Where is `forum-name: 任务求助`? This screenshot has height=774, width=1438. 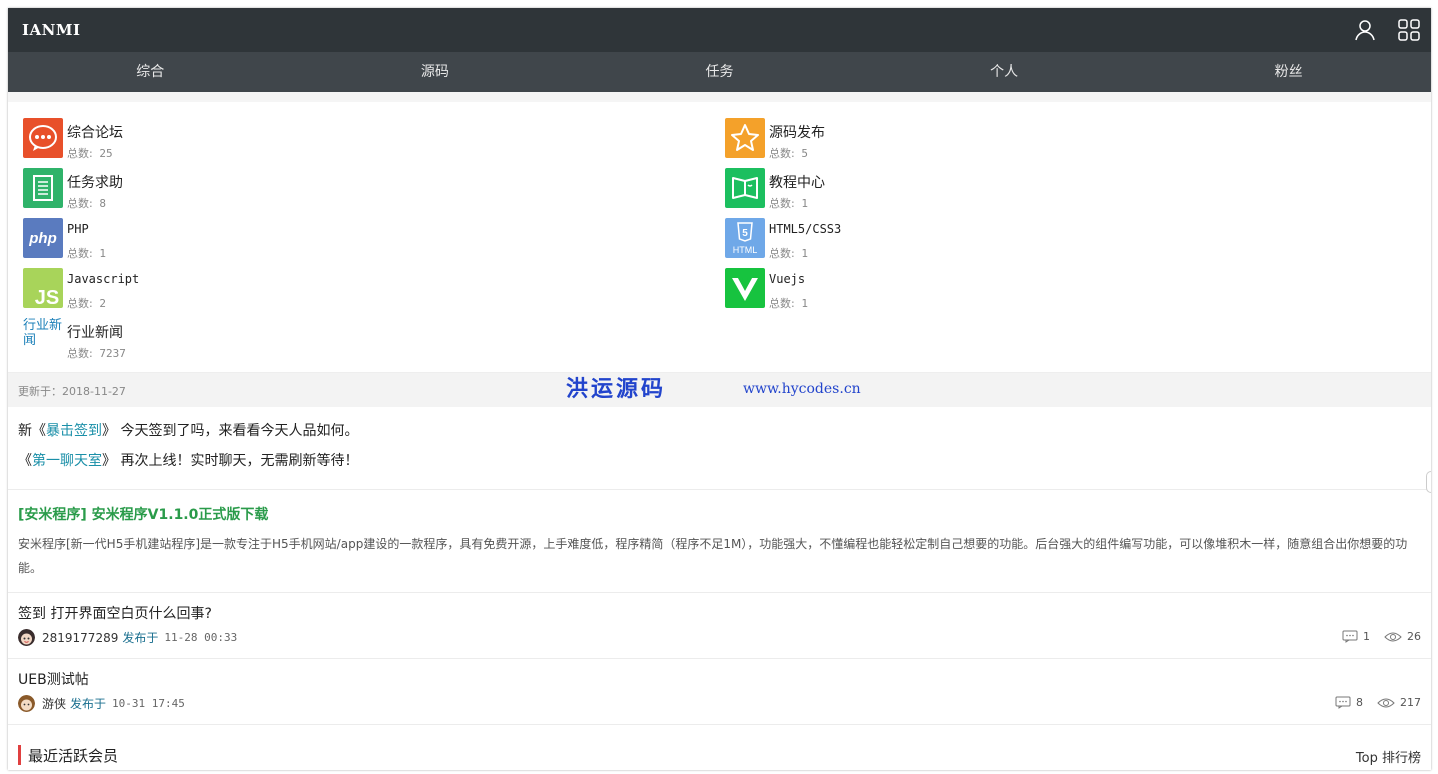
forum-name: 任务求助 is located at coordinates (95, 183).